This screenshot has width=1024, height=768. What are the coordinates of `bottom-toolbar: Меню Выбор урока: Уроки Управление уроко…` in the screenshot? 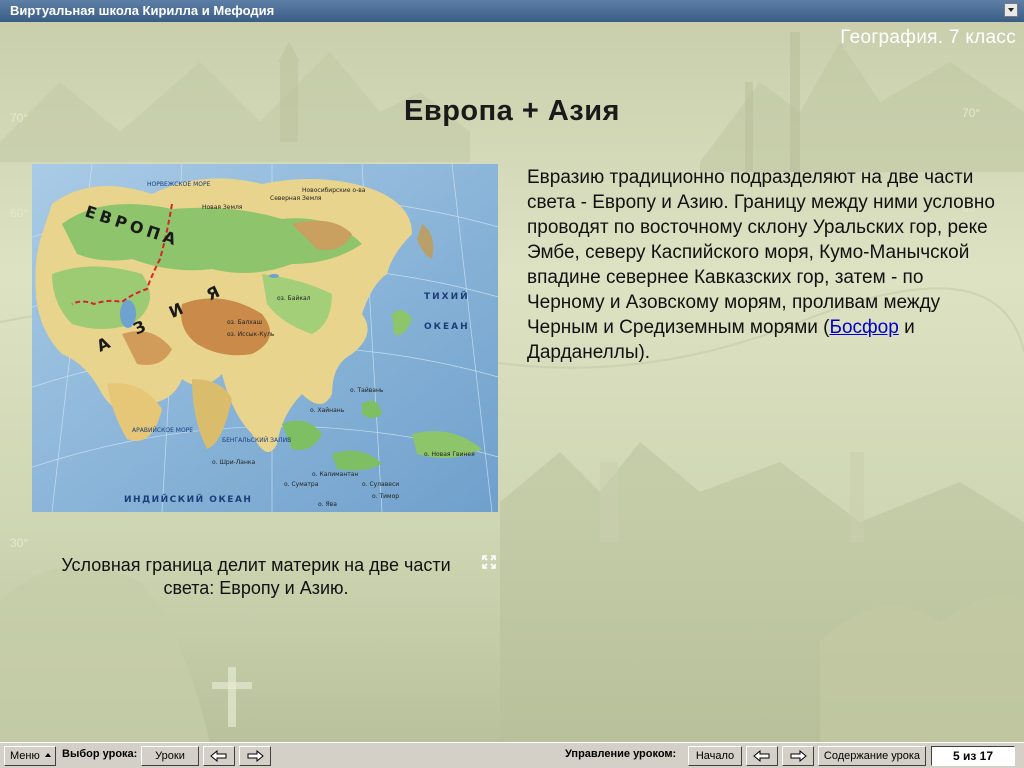 It's located at (512, 755).